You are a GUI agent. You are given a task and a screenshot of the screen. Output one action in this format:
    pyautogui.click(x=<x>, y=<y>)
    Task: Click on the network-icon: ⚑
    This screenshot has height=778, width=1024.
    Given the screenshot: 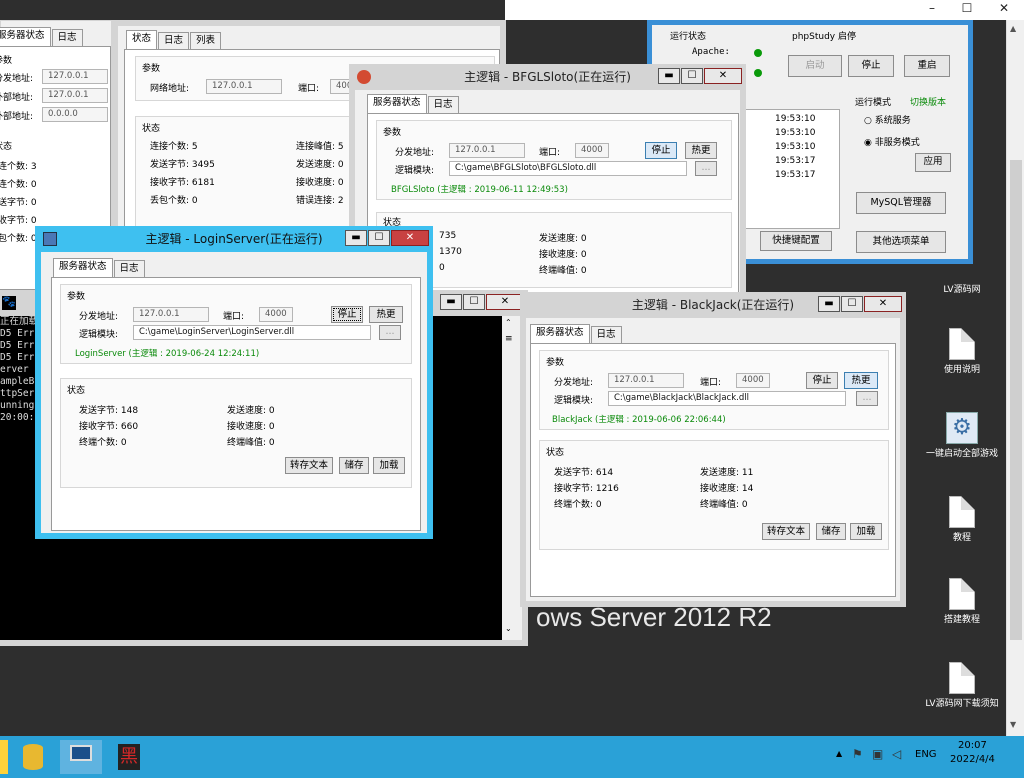 What is the action you would take?
    pyautogui.click(x=857, y=754)
    